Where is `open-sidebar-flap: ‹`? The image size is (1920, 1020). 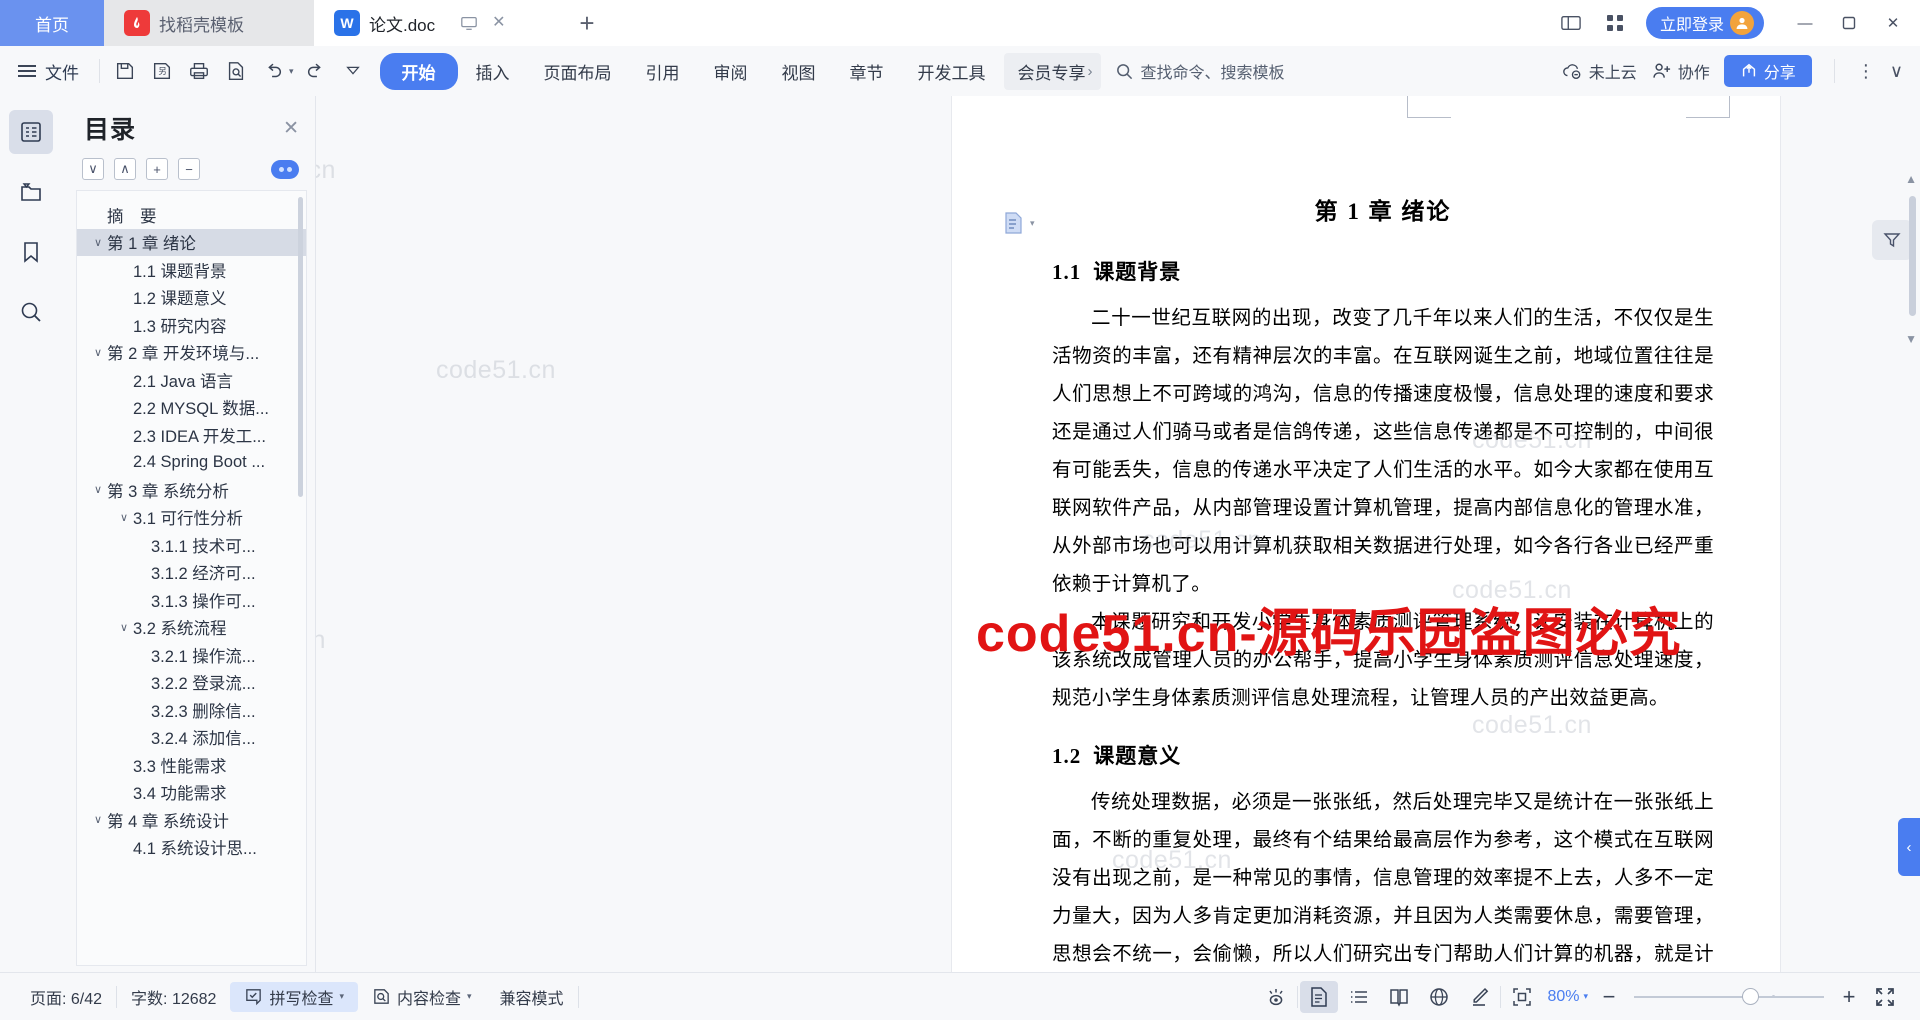 open-sidebar-flap: ‹ is located at coordinates (1909, 847).